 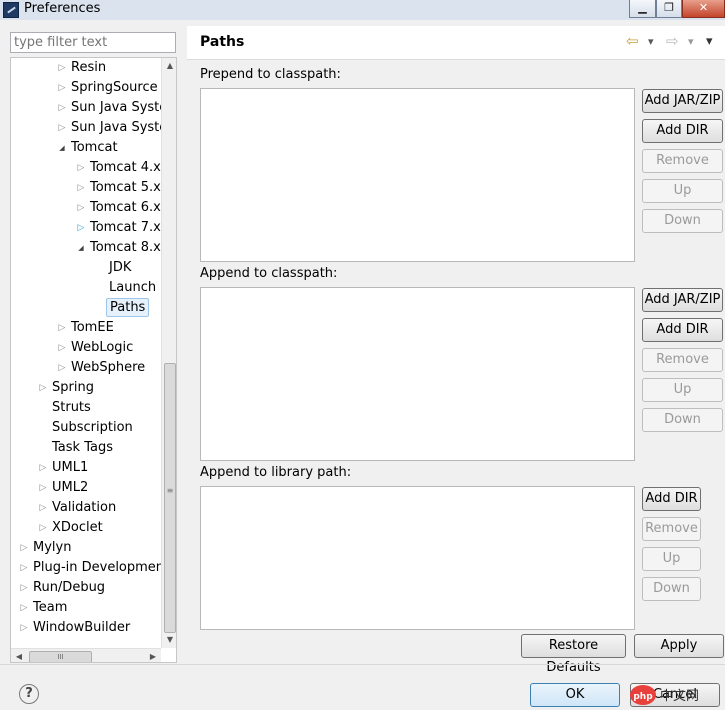 What do you see at coordinates (682, 221) in the screenshot?
I see `prepend-down-button: Down` at bounding box center [682, 221].